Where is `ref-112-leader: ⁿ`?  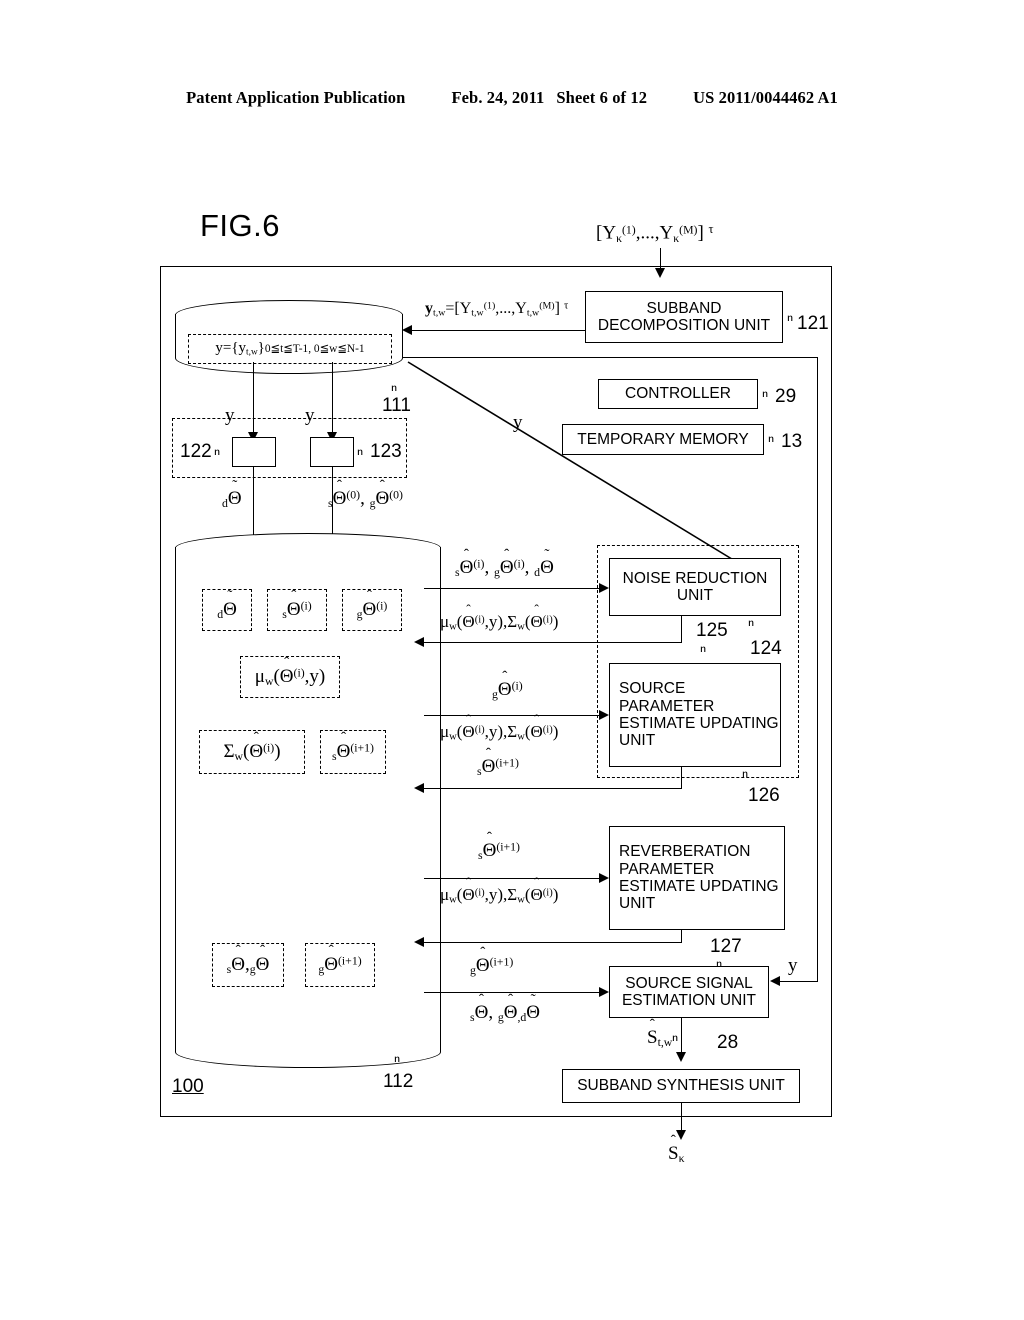 ref-112-leader: ⁿ is located at coordinates (397, 1060).